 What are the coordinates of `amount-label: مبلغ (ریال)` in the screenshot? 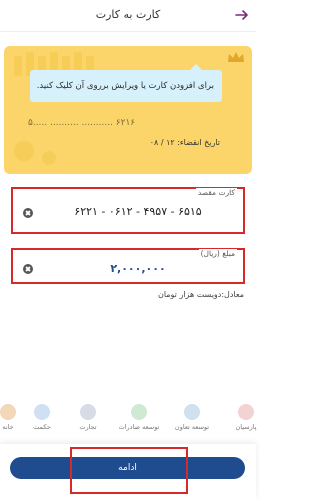 It's located at (217, 253).